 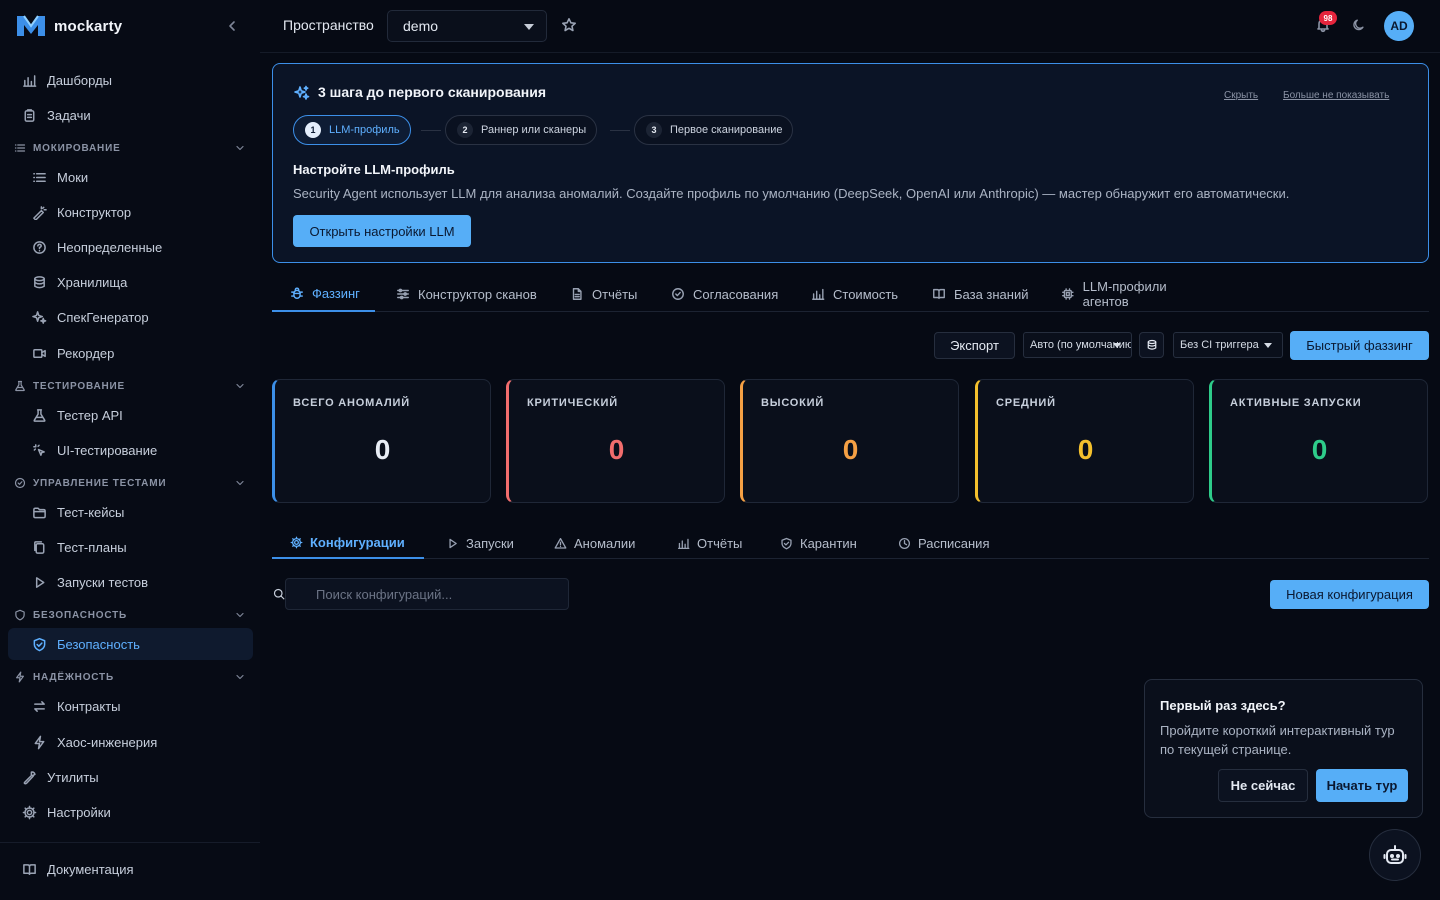 What do you see at coordinates (453, 543) in the screenshot?
I see `play-icon` at bounding box center [453, 543].